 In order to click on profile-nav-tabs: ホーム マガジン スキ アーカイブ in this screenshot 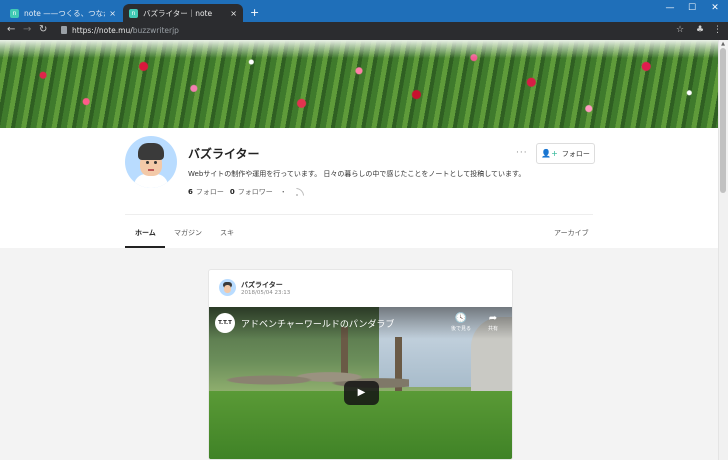, I will do `click(359, 232)`.